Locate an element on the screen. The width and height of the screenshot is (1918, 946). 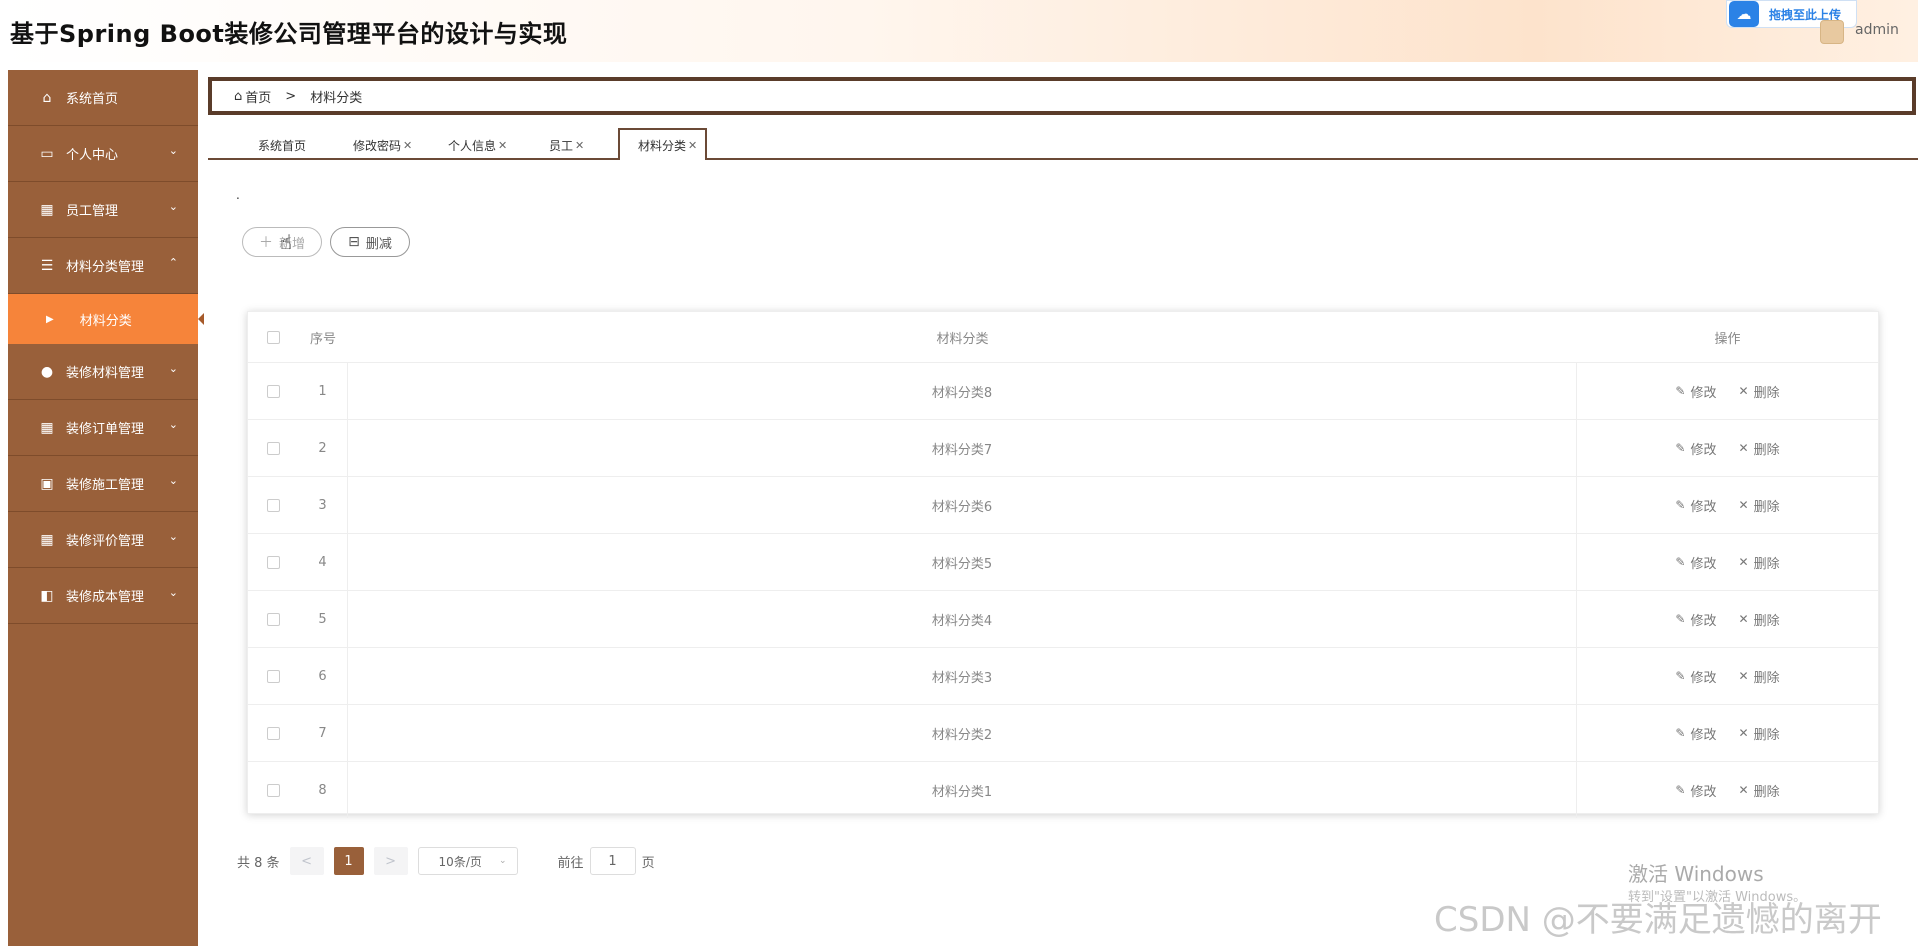
select-all-cell is located at coordinates (273, 337).